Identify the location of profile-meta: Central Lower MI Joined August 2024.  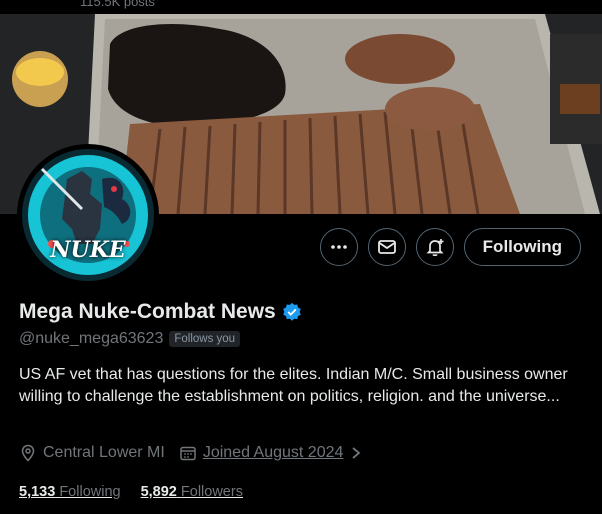
(198, 453).